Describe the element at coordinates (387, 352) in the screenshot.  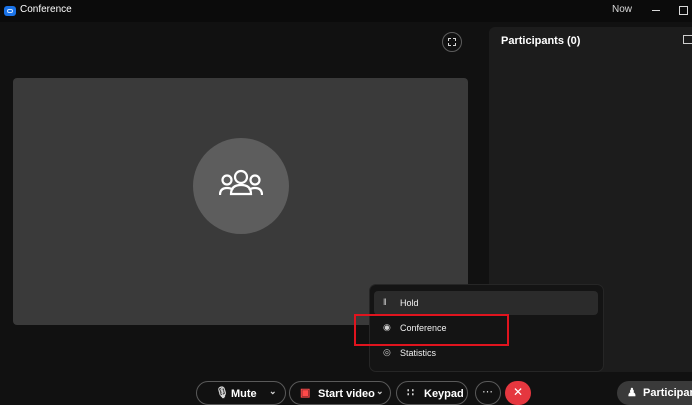
I see `statistics-icon: ◎` at that location.